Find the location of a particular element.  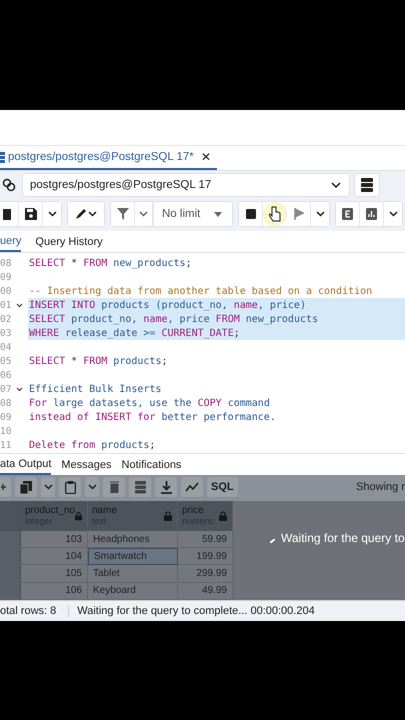

table-cell: Smartwatch is located at coordinates (133, 557).